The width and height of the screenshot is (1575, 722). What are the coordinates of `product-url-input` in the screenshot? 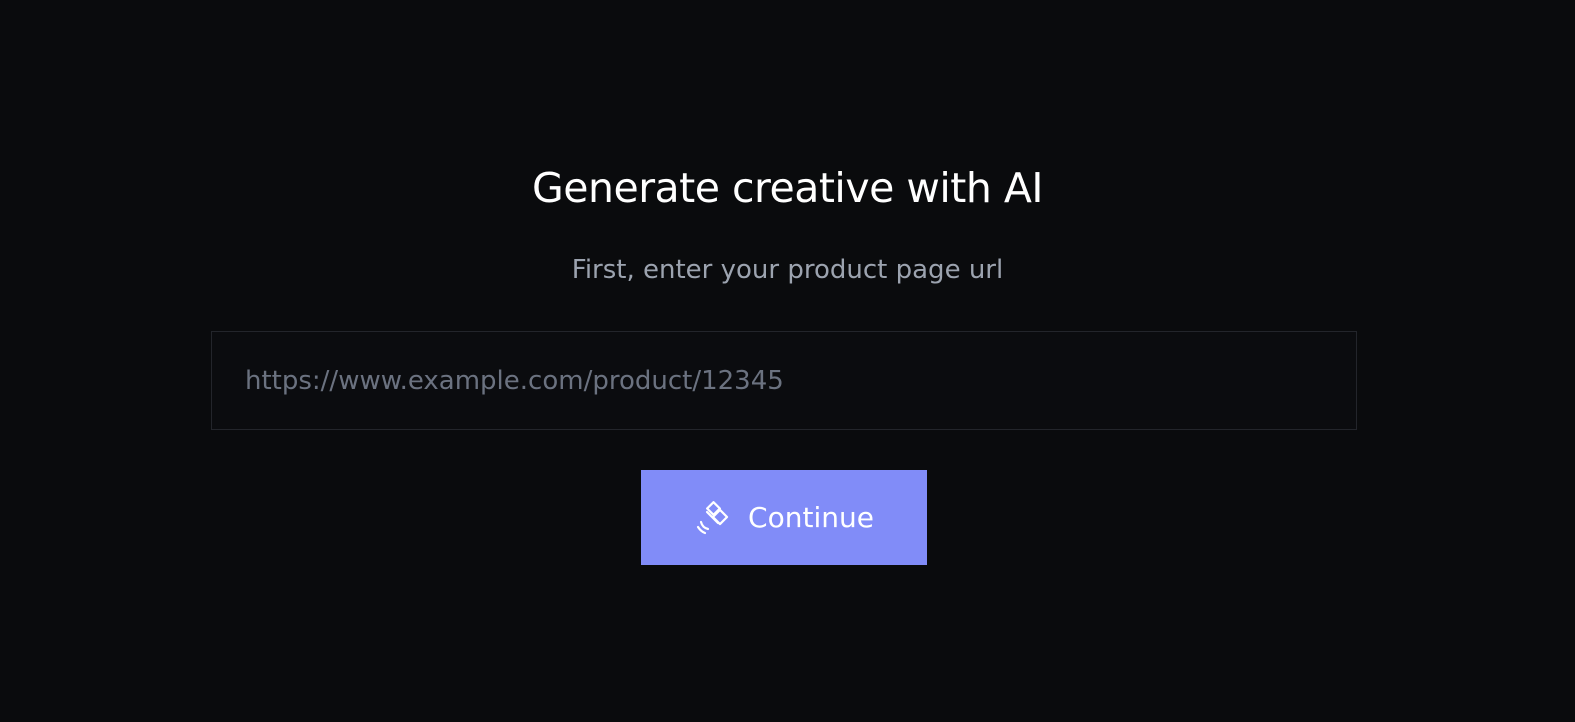 It's located at (784, 380).